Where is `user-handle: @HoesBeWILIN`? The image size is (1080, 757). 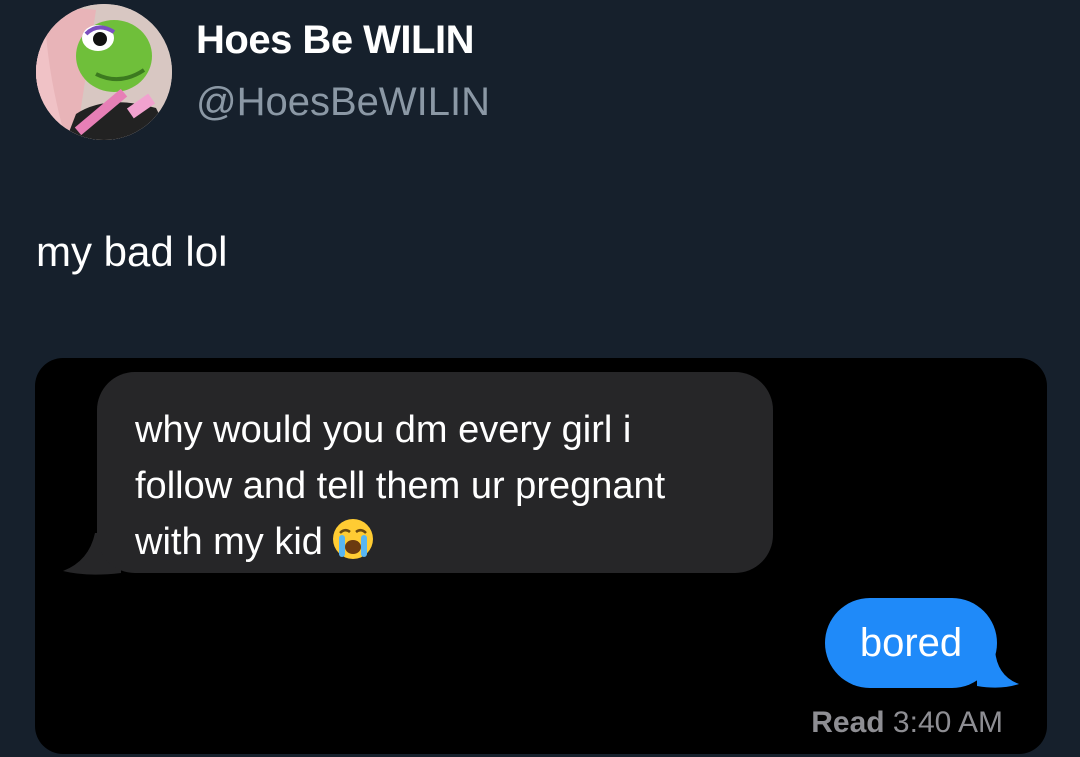 user-handle: @HoesBeWILIN is located at coordinates (343, 102).